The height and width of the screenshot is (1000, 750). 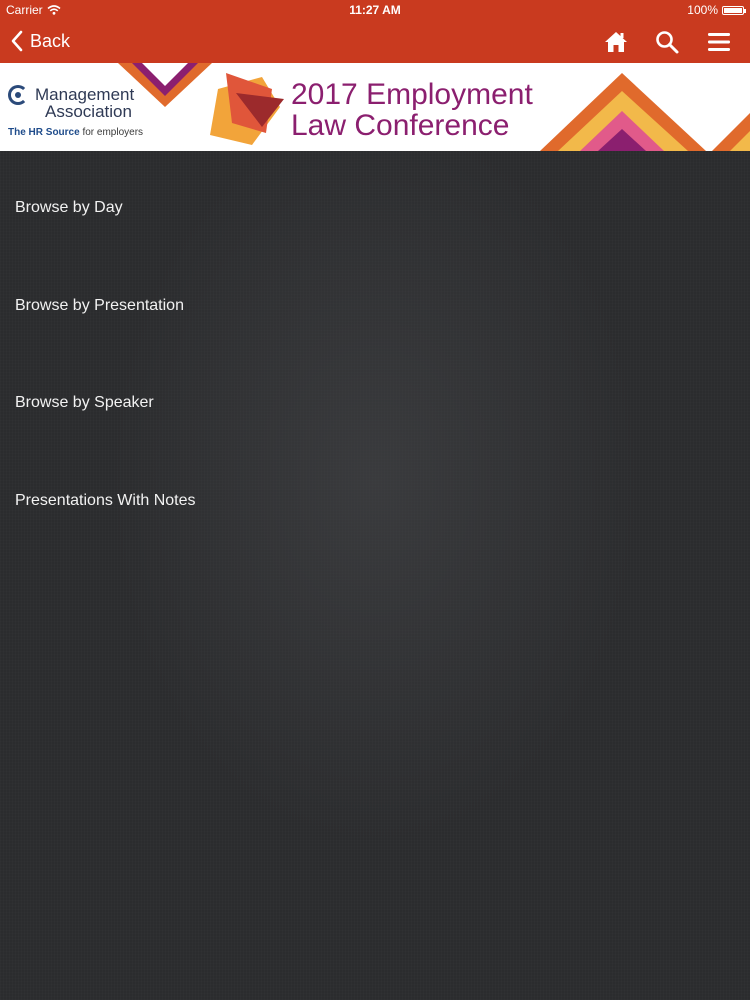 What do you see at coordinates (18, 95) in the screenshot?
I see `logo-mark-icon` at bounding box center [18, 95].